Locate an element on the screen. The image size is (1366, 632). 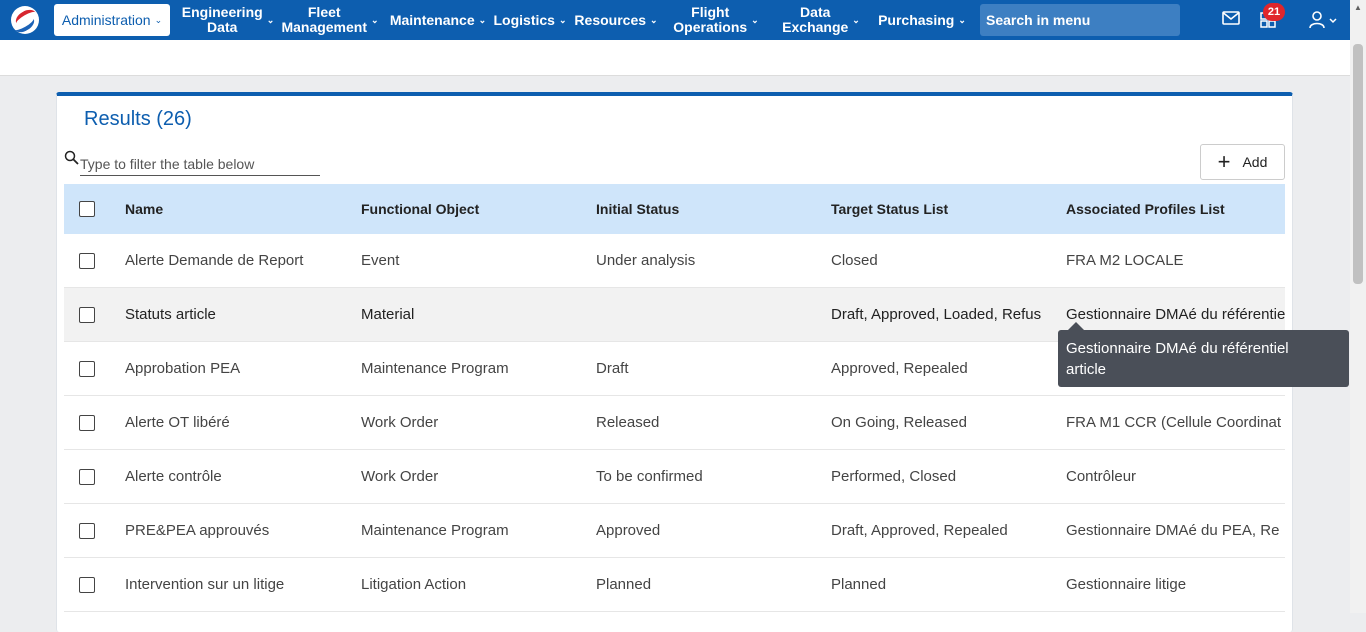
scroll-up-arrow-icon: ▲ is located at coordinates (1358, 7).